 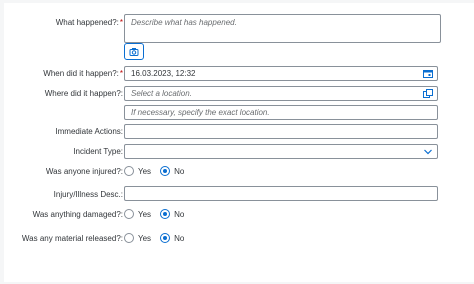 What do you see at coordinates (98, 151) in the screenshot?
I see `incident-type-label: Incident Type:` at bounding box center [98, 151].